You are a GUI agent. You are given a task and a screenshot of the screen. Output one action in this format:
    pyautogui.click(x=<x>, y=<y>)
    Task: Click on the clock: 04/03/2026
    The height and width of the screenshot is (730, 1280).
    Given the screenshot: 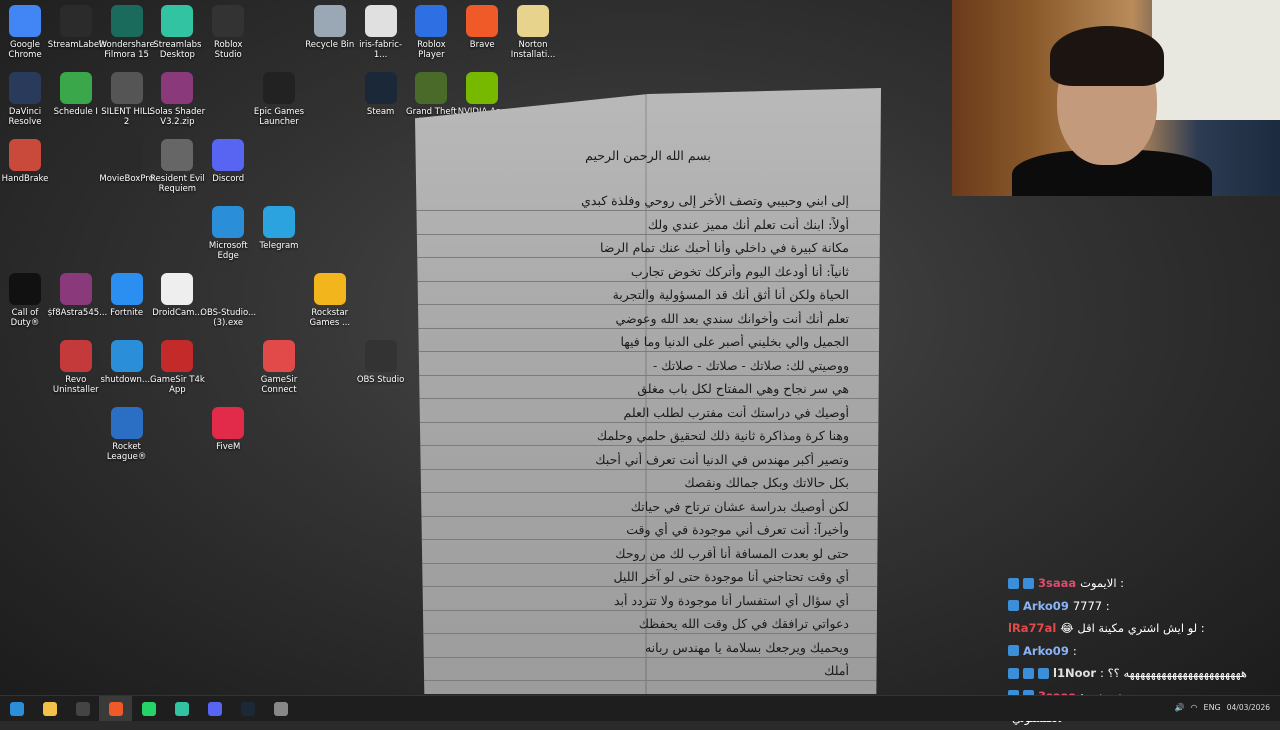 What is the action you would take?
    pyautogui.click(x=1248, y=707)
    